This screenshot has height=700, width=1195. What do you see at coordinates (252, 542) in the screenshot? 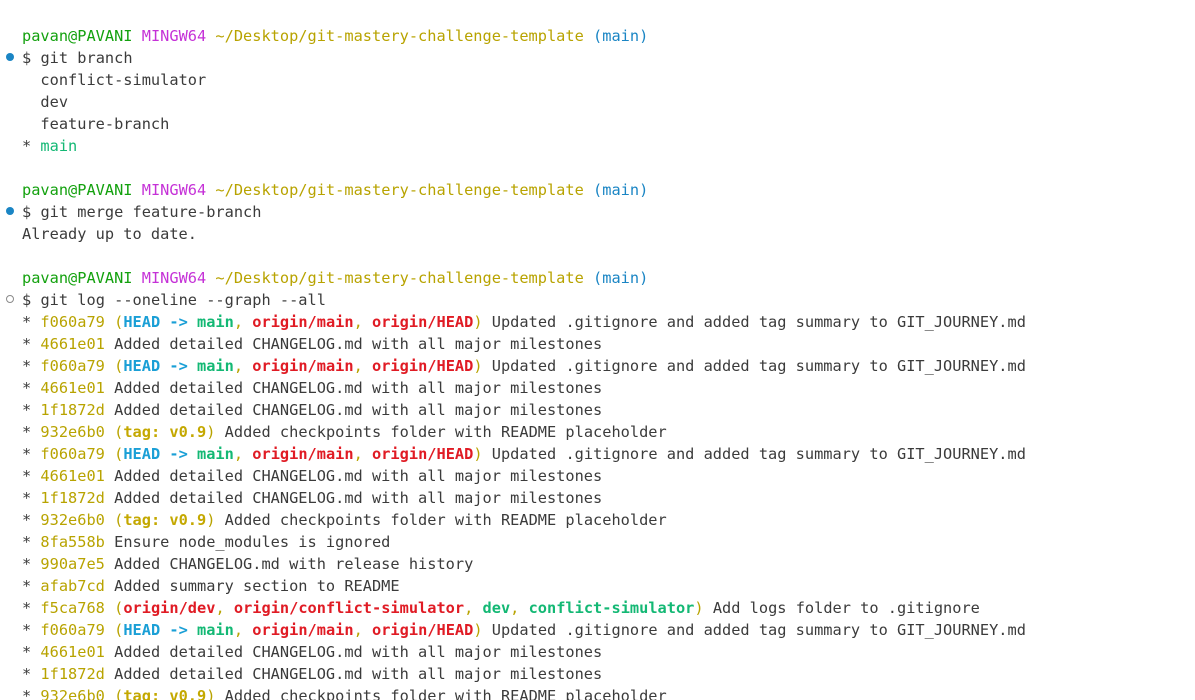
I see `commit-message: Ensure node_modules is ignored` at bounding box center [252, 542].